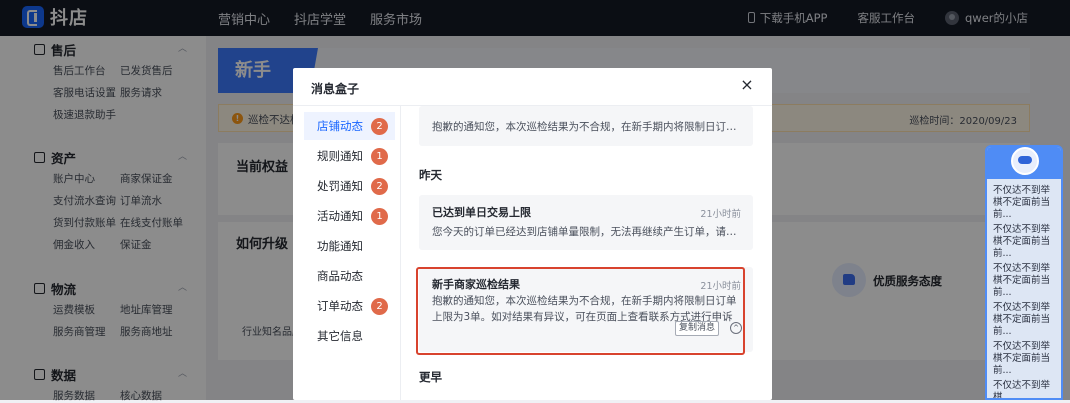  Describe the element at coordinates (586, 232) in the screenshot. I see `message-content: 您今天的订单已经达到店铺单量限制，无法再继续产生订单，请于明日再试。` at that location.